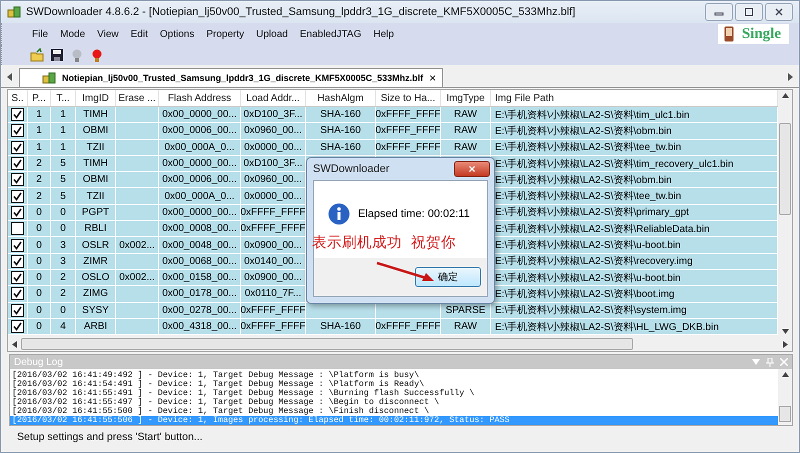 This screenshot has height=453, width=800. I want to click on scroll-right-icon, so click(790, 77).